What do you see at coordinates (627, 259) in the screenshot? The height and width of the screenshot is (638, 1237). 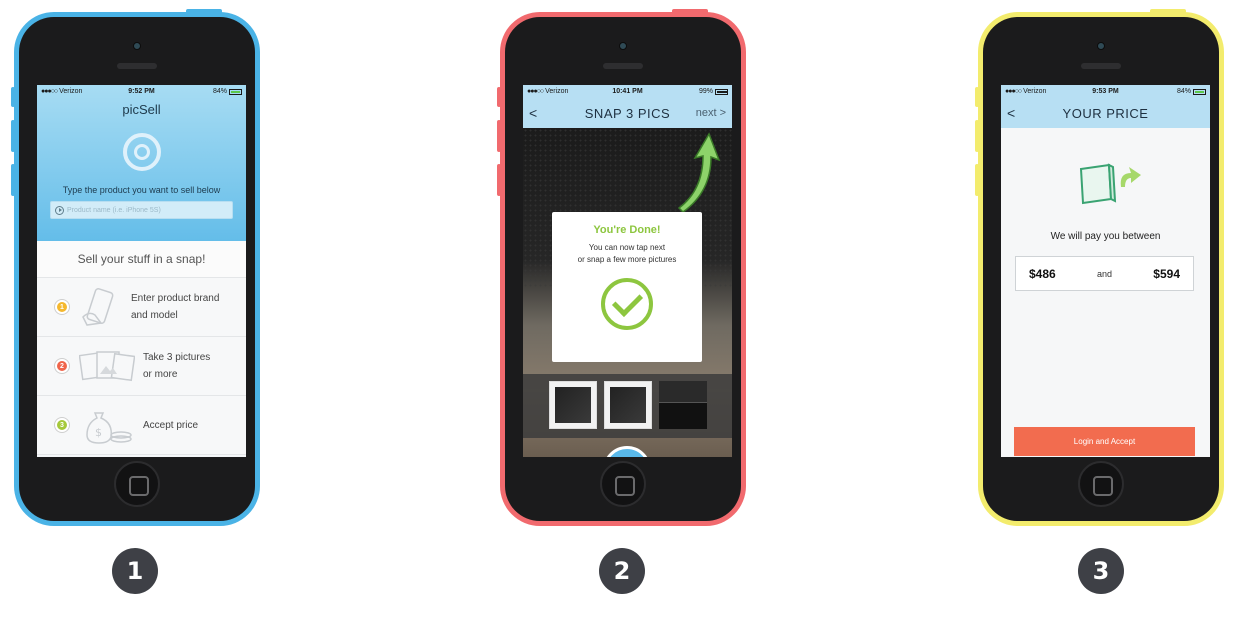 I see `dialog-line2: or snap a few more pictures` at bounding box center [627, 259].